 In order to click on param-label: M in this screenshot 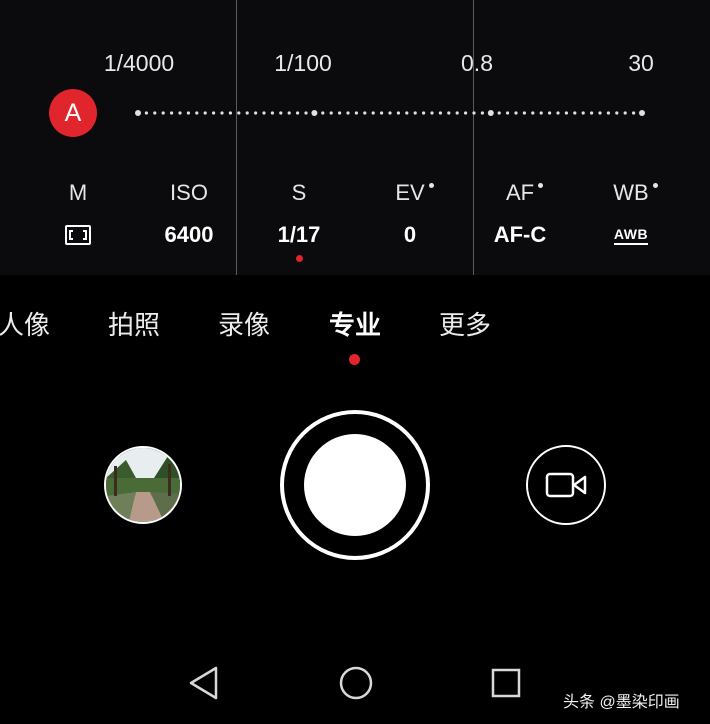, I will do `click(78, 192)`.